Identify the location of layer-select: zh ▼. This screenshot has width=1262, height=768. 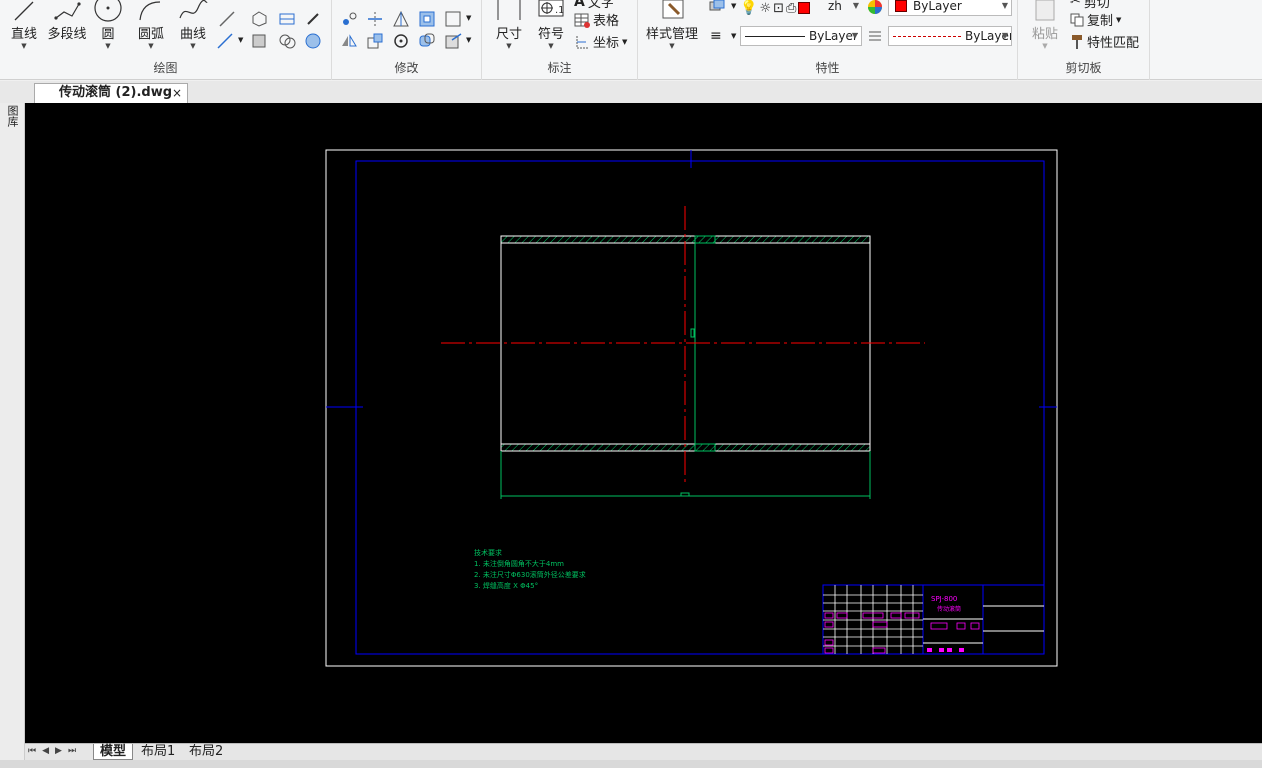
(843, 8).